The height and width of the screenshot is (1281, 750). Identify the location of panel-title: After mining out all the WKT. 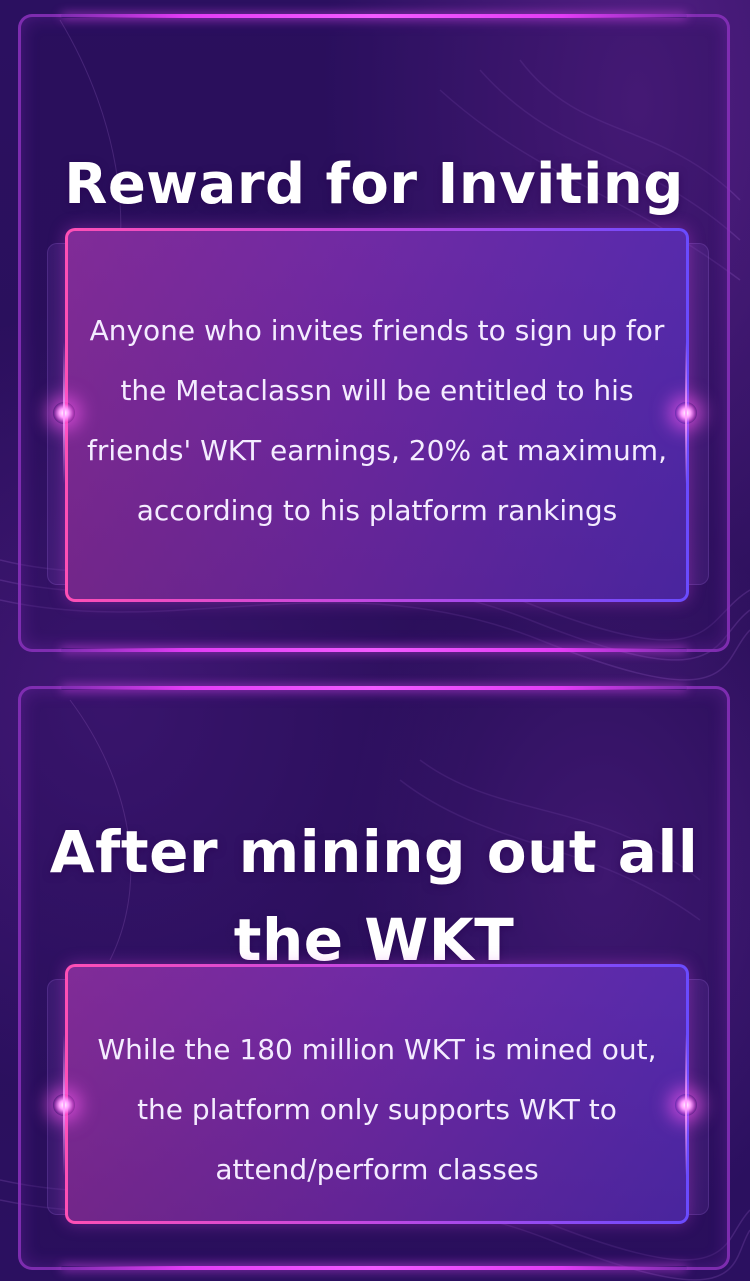
(374, 895).